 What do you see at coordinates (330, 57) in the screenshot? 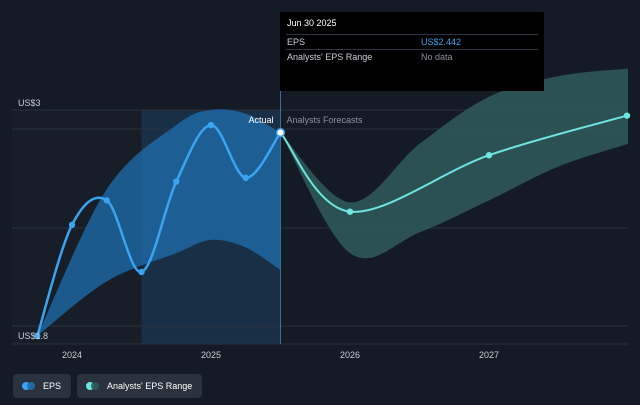
I see `tooltip-range-label: Analysts' EPS Range` at bounding box center [330, 57].